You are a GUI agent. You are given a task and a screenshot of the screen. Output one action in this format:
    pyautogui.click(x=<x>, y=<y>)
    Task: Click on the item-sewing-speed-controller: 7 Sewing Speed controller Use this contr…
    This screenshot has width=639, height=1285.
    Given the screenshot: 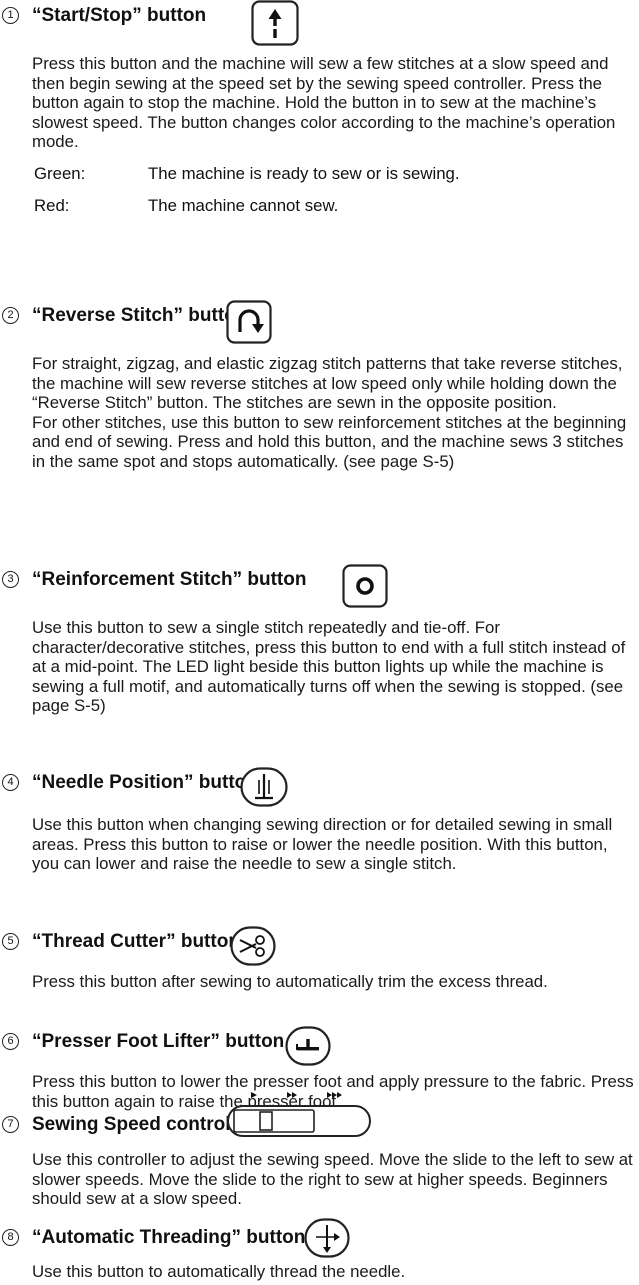 What is the action you would take?
    pyautogui.click(x=319, y=1150)
    